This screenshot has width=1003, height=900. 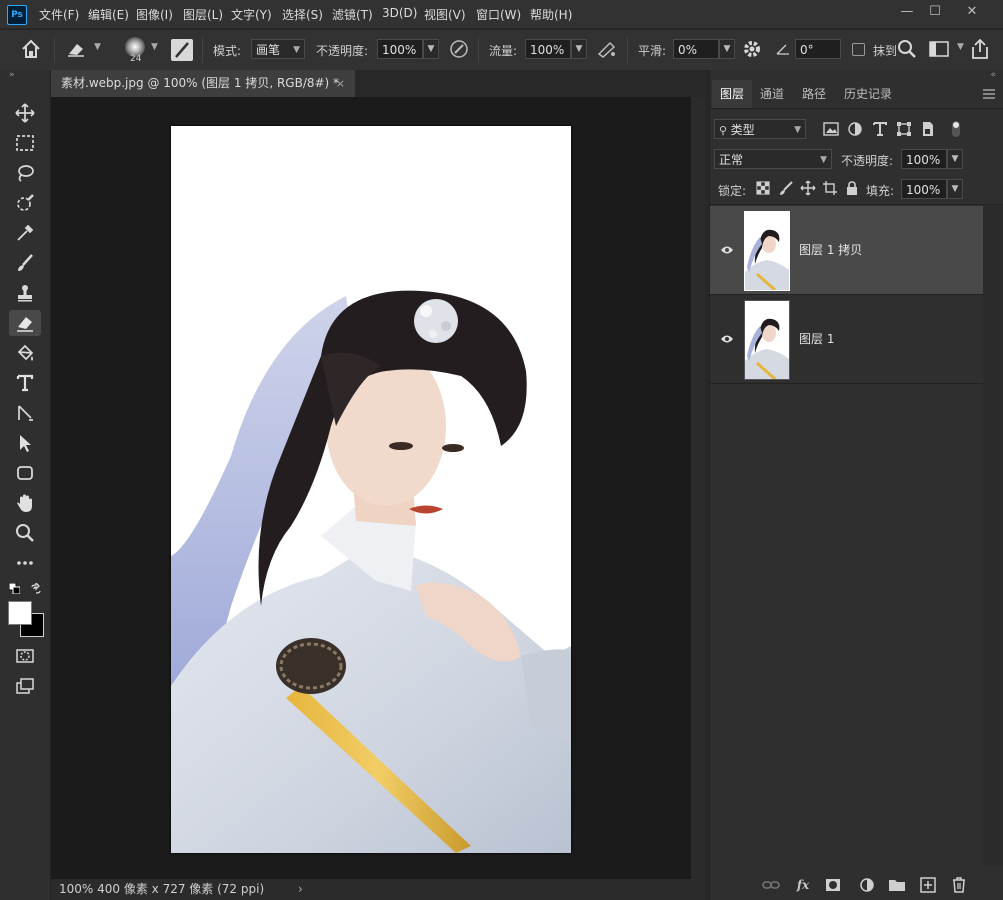 I want to click on fx-icon: fx, so click(x=803, y=885).